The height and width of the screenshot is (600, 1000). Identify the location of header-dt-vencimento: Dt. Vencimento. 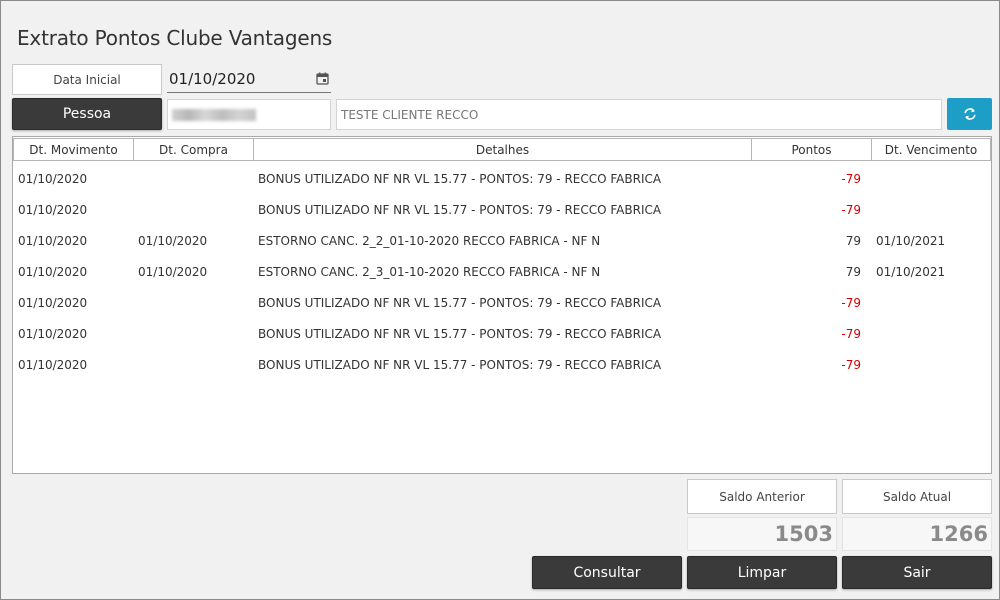
(931, 149).